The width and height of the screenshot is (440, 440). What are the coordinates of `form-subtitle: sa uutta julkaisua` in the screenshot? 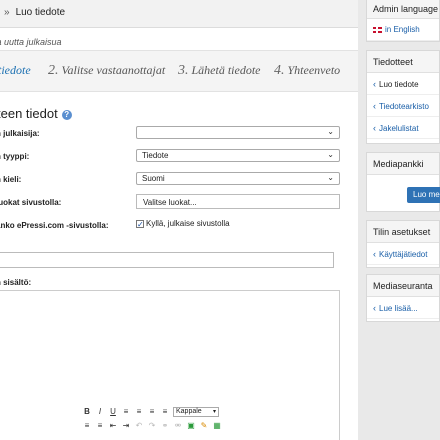 It's located at (31, 42).